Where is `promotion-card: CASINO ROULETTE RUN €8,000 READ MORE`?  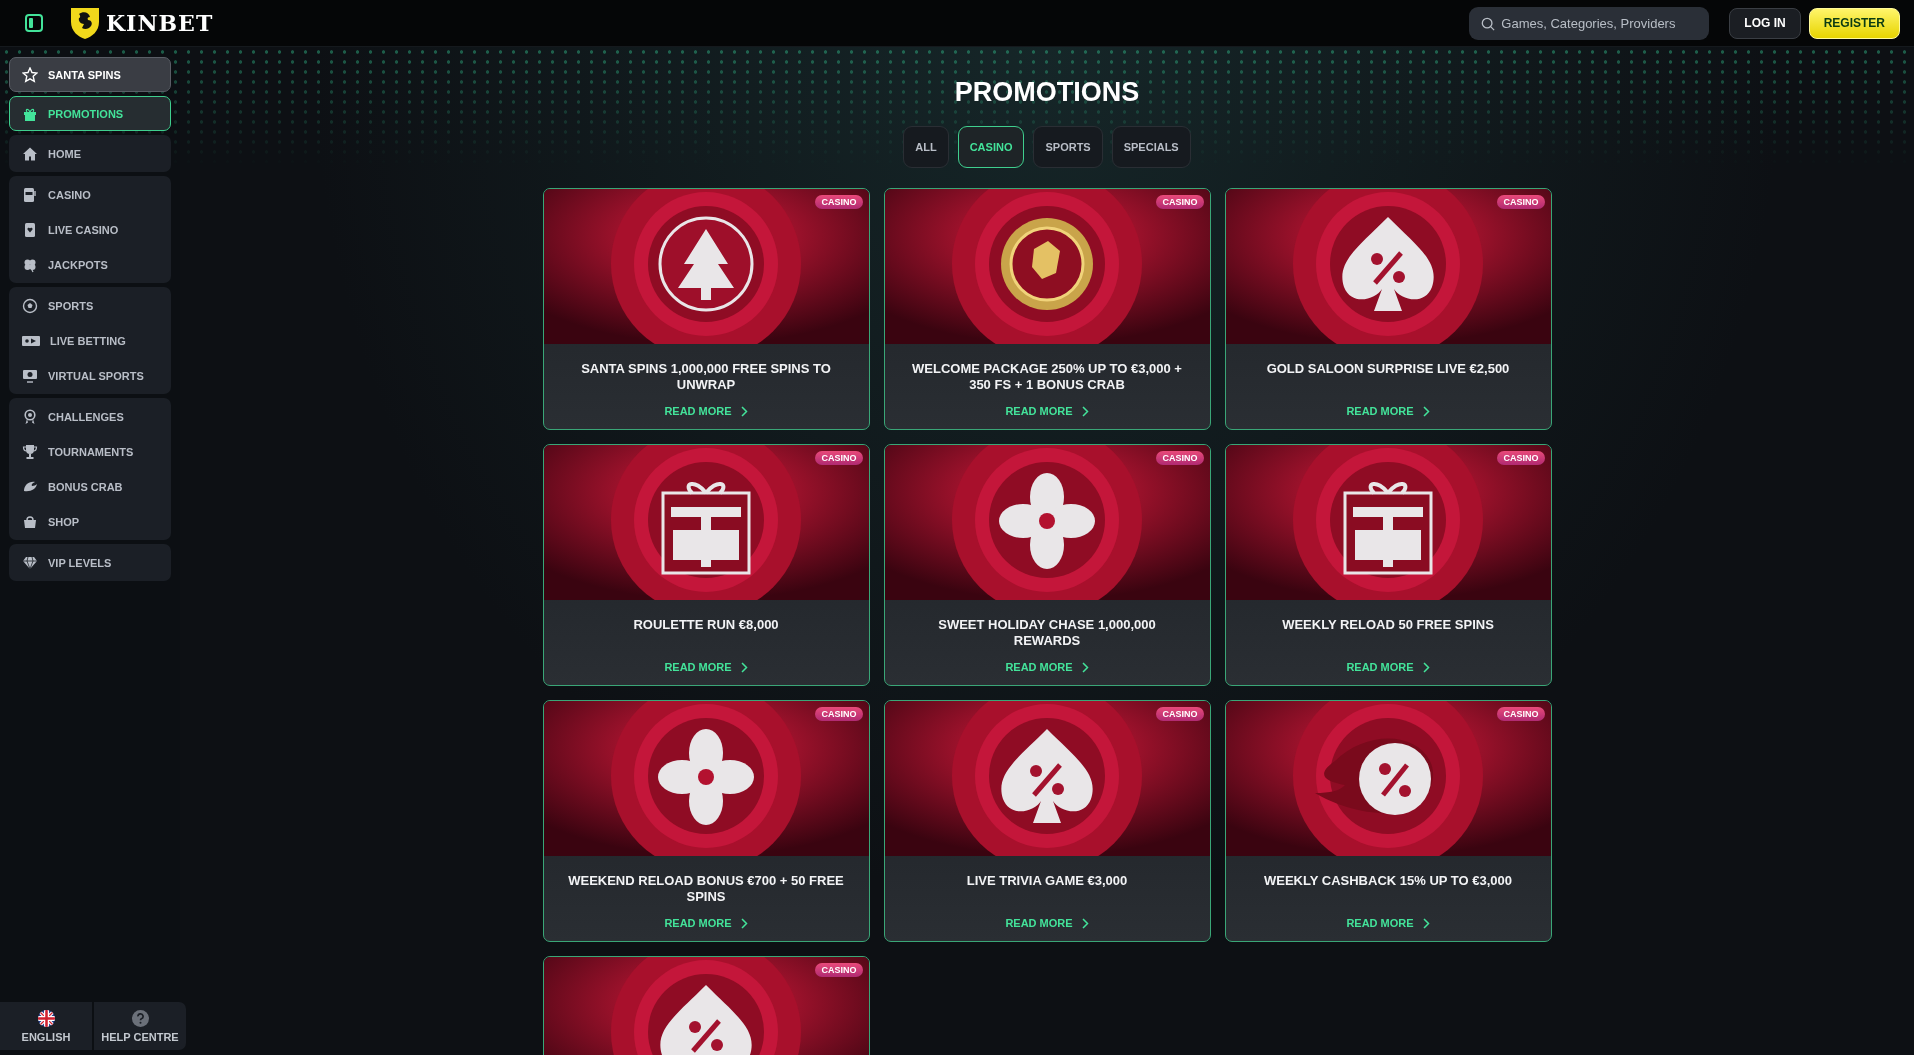
promotion-card: CASINO ROULETTE RUN €8,000 READ MORE is located at coordinates (706, 565).